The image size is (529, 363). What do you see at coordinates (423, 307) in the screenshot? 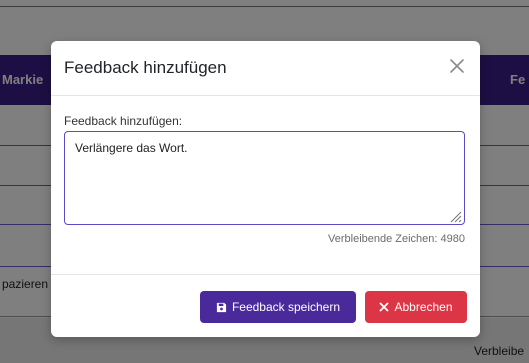
I see `cancel-button-label: Abbrechen` at bounding box center [423, 307].